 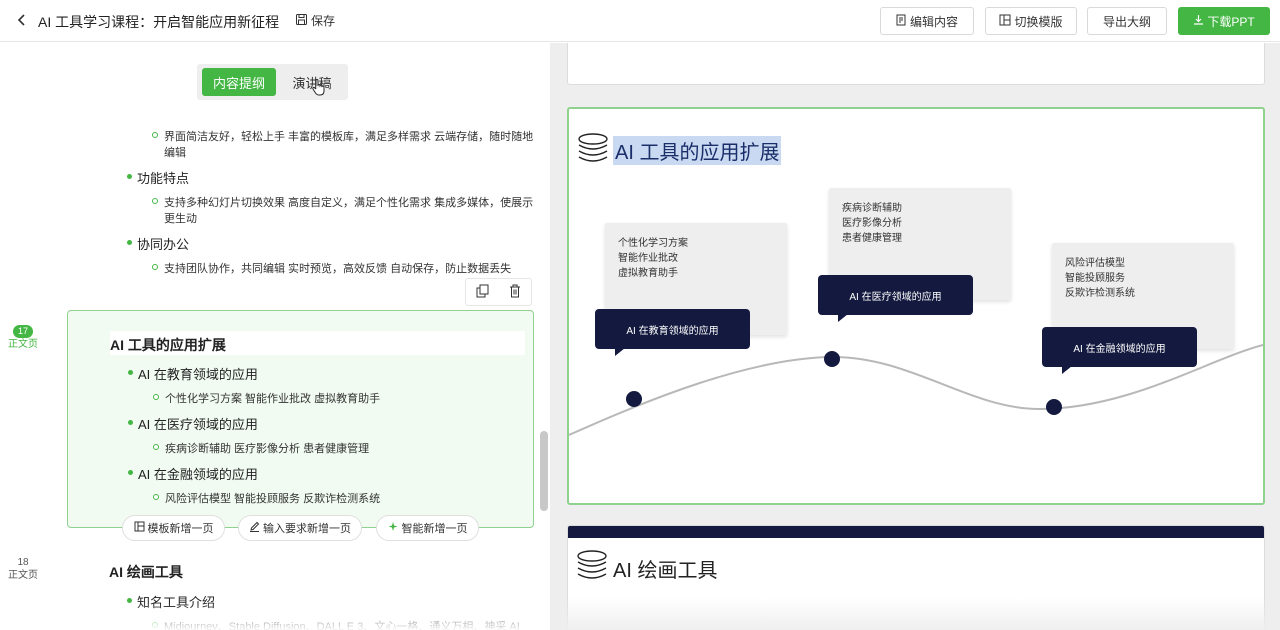 What do you see at coordinates (1198, 21) in the screenshot?
I see `download-icon` at bounding box center [1198, 21].